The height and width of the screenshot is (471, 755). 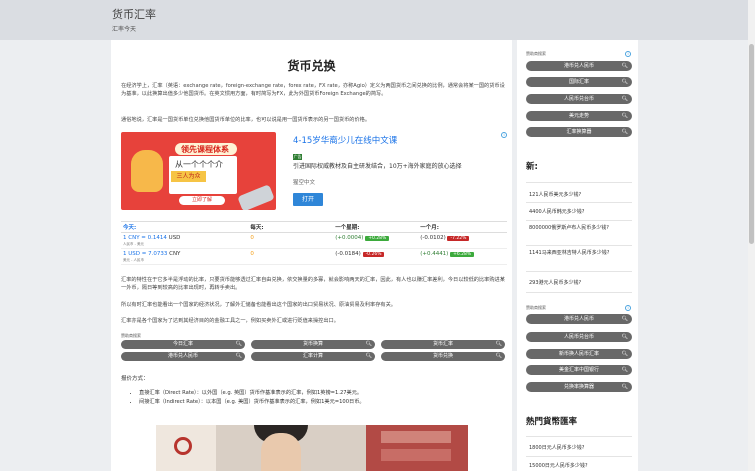 I want to click on site-title: 货币汇率, so click(x=134, y=14).